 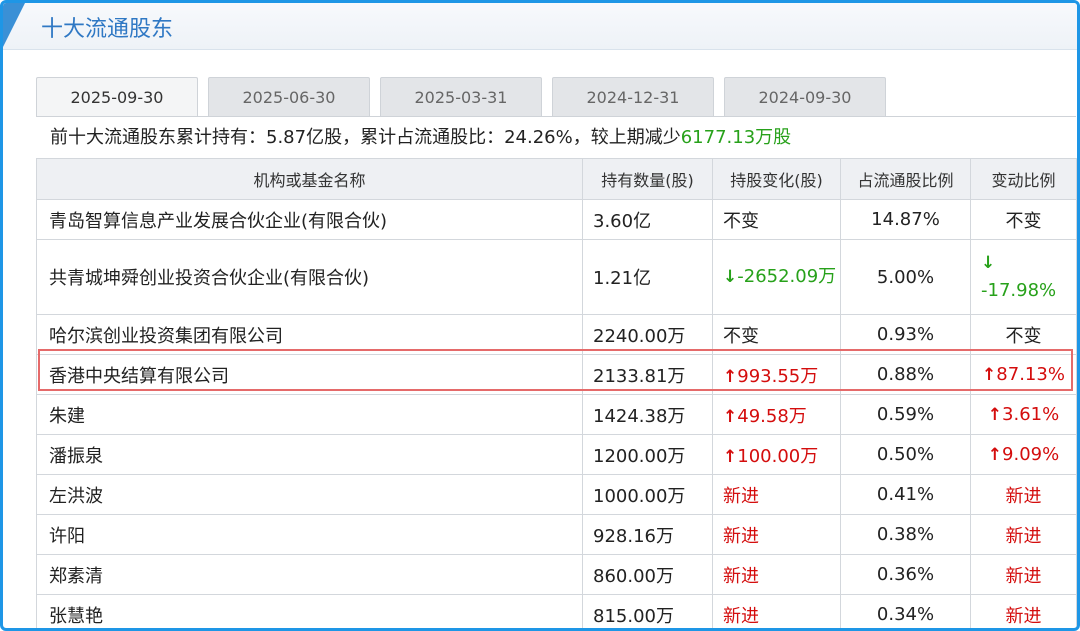 What do you see at coordinates (905, 454) in the screenshot?
I see `cell-text: 0.50%` at bounding box center [905, 454].